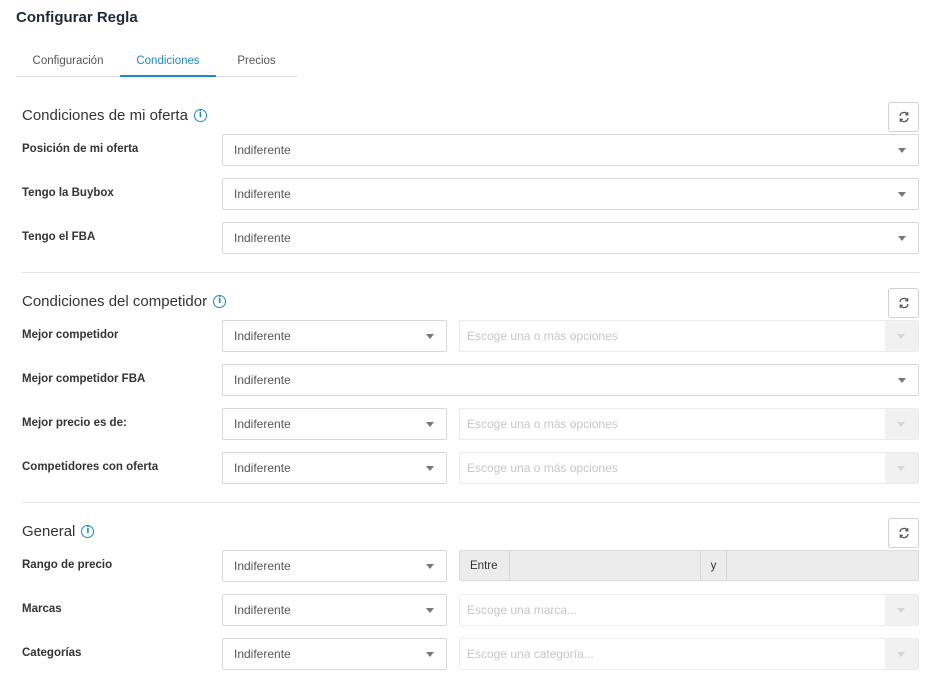 The width and height of the screenshot is (948, 676). I want to click on label-rango-precio: Rango de precio, so click(67, 565).